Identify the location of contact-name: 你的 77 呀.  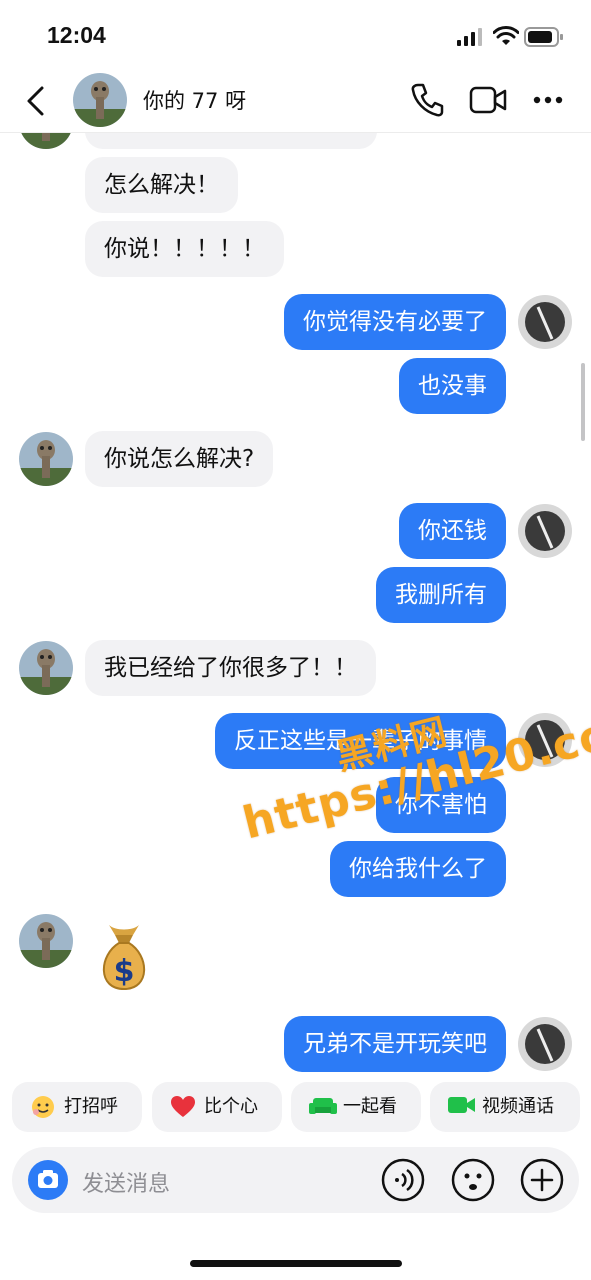
(194, 100).